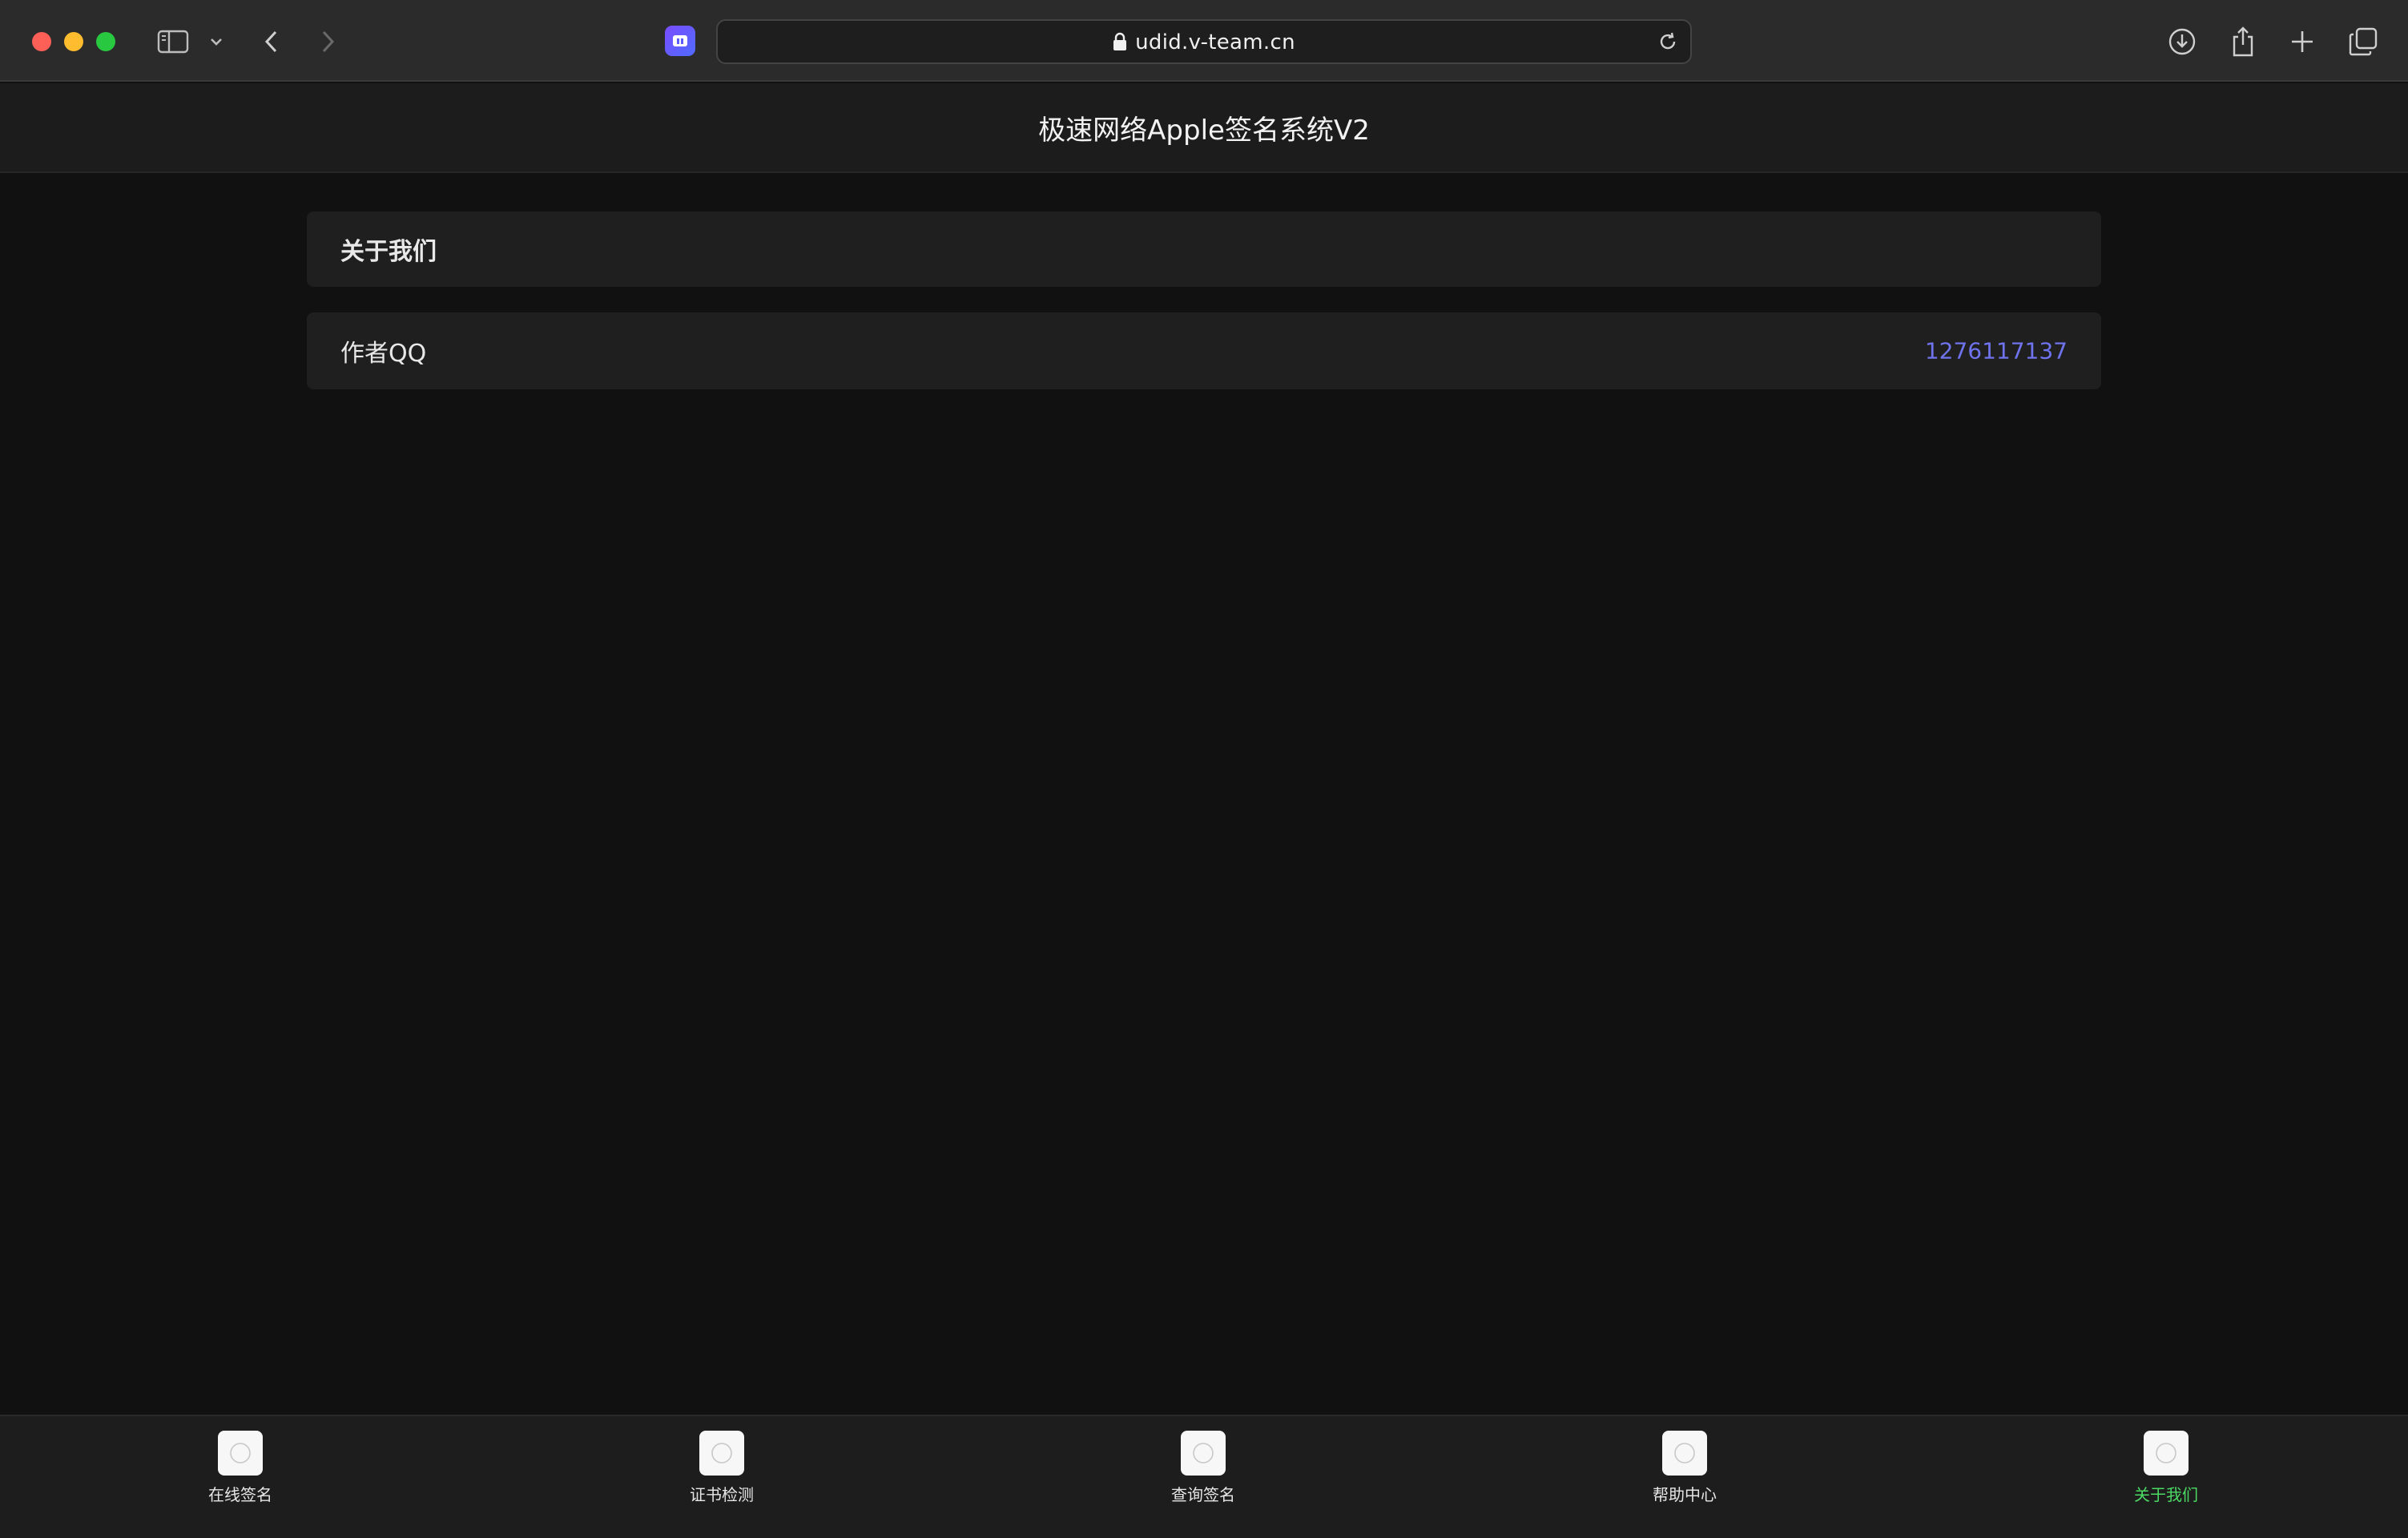 Image resolution: width=2408 pixels, height=1538 pixels. I want to click on tab-cert-check: 证书检测, so click(722, 1468).